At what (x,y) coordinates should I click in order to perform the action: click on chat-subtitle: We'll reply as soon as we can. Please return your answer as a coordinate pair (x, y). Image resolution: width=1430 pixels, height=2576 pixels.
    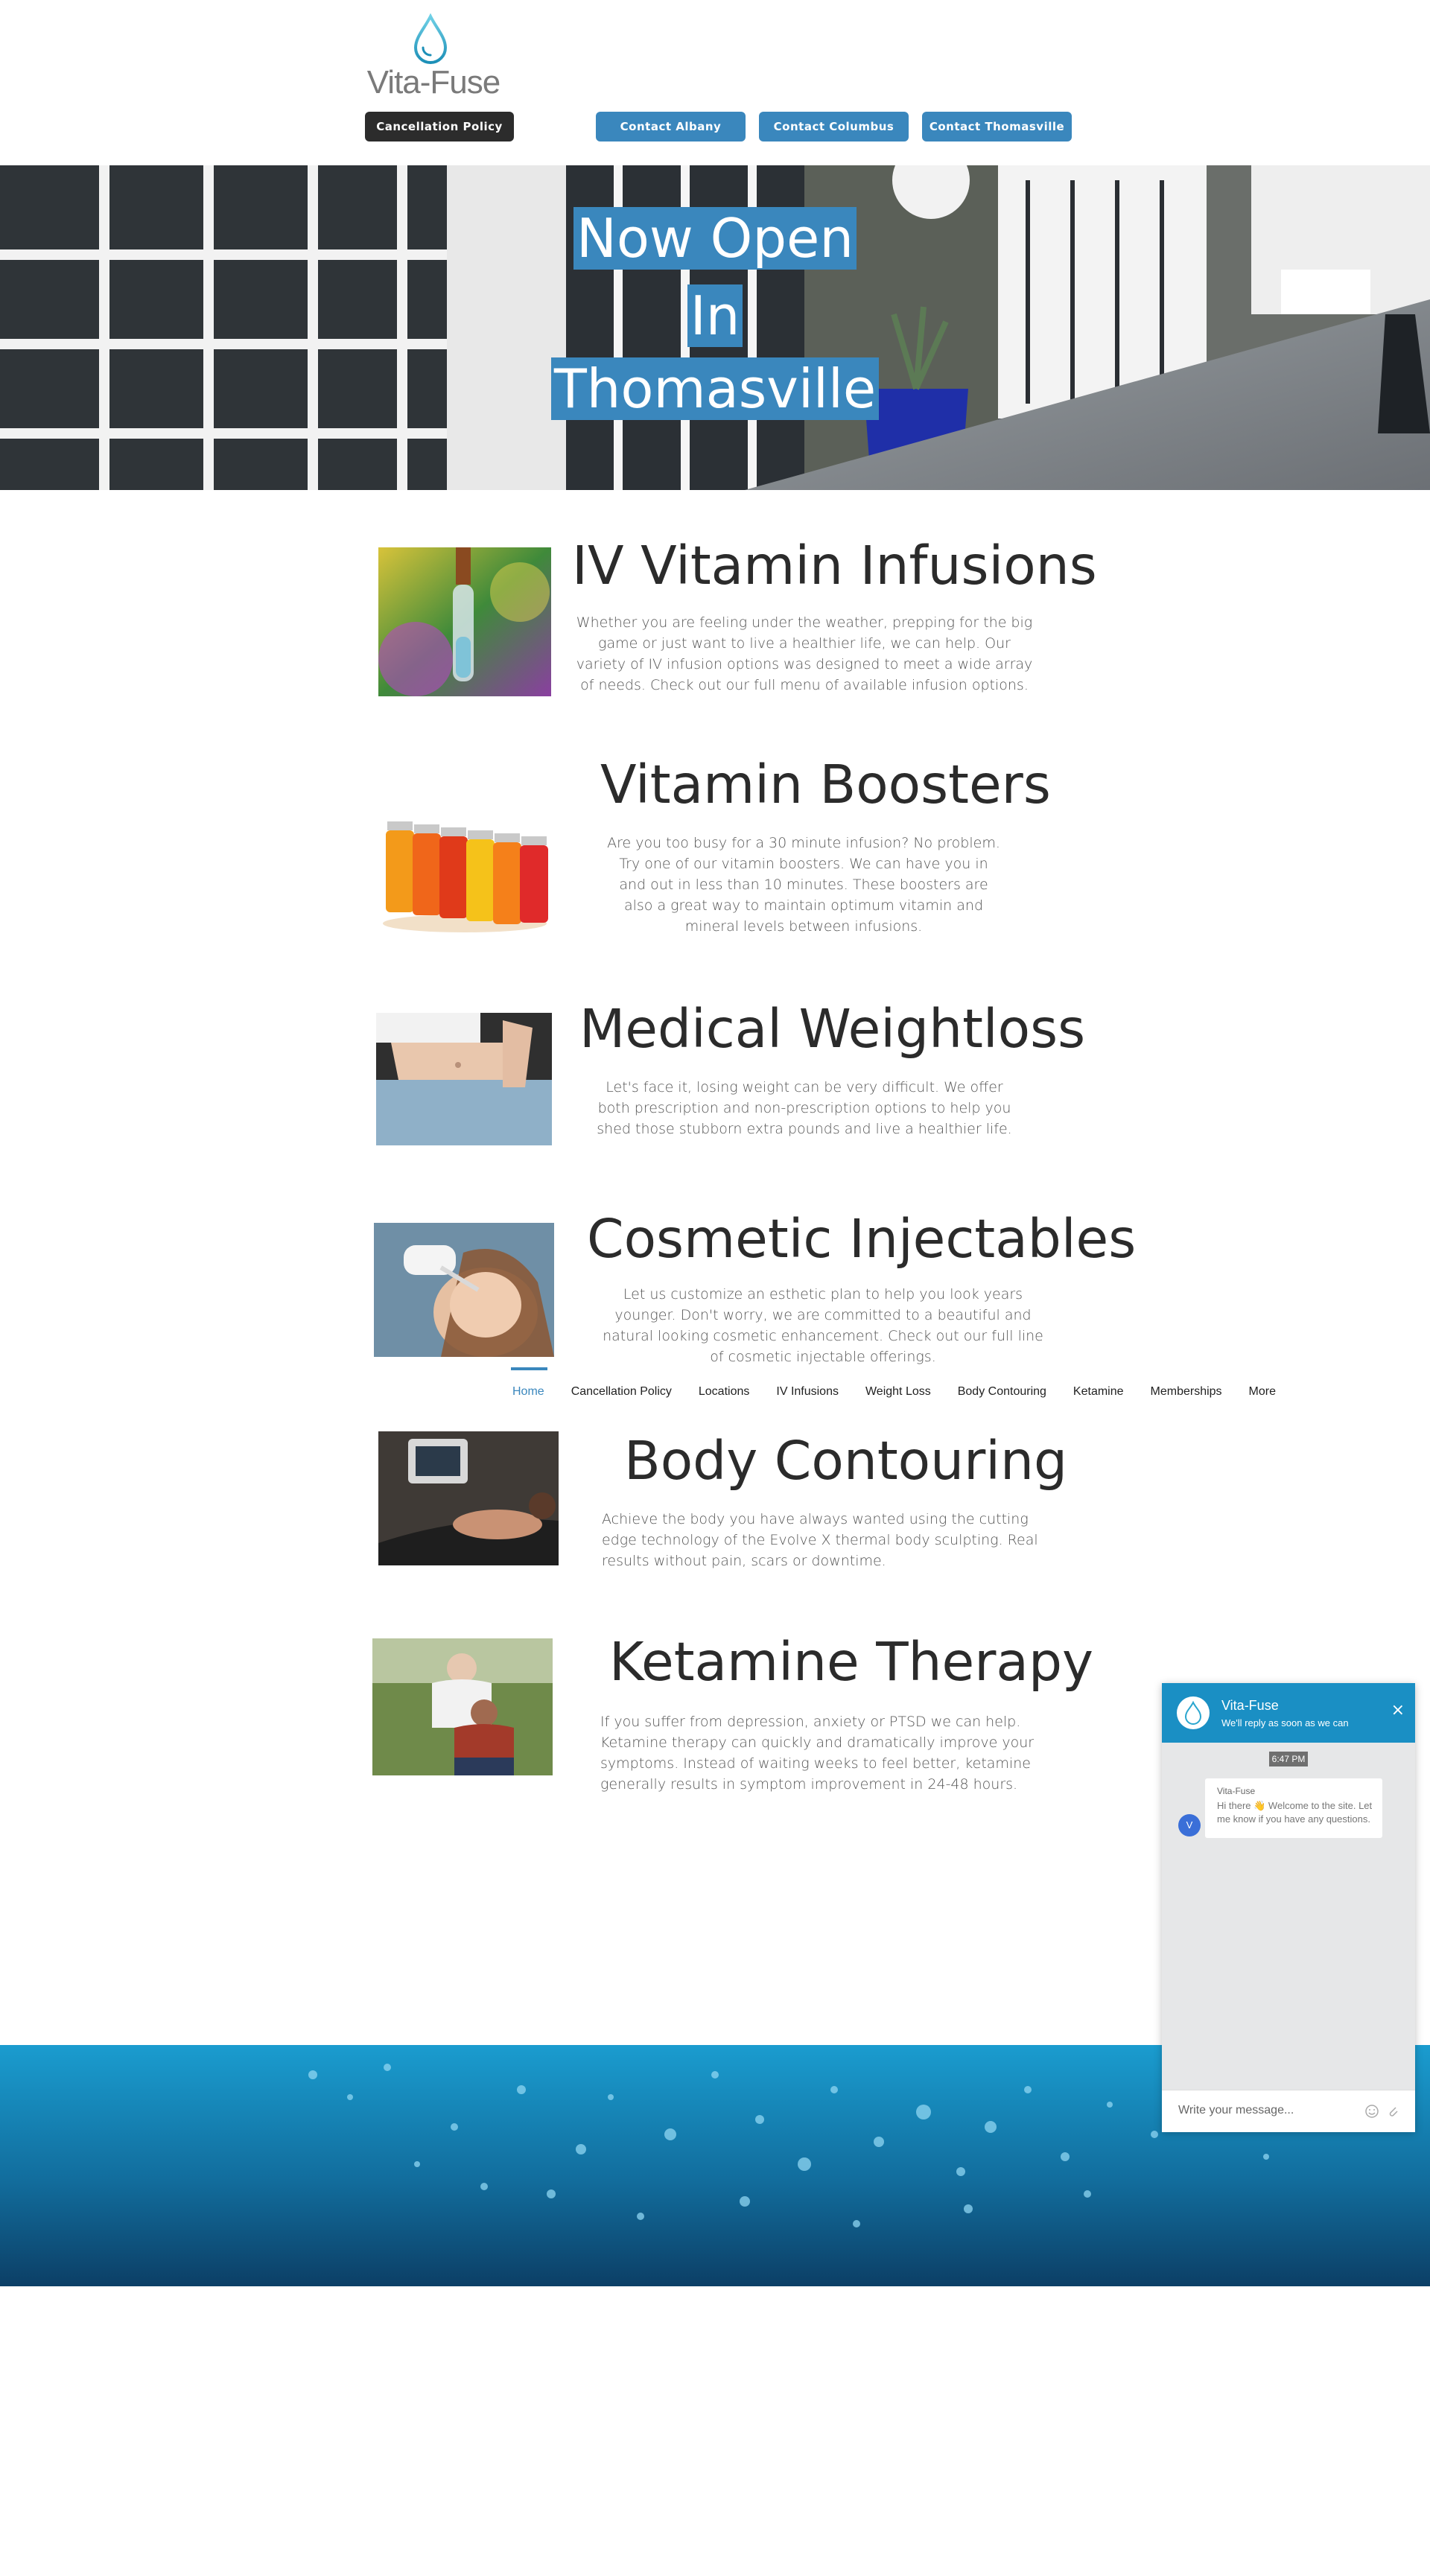
    Looking at the image, I should click on (1285, 1723).